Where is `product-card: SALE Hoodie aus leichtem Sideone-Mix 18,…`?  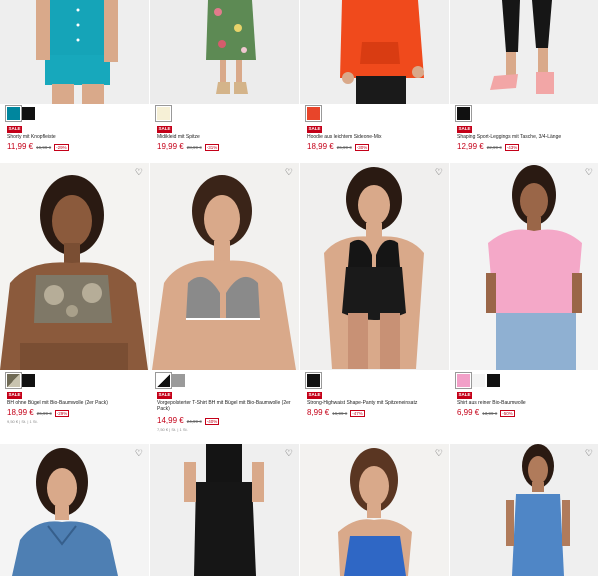 product-card: SALE Hoodie aus leichtem Sideone-Mix 18,… is located at coordinates (374, 81).